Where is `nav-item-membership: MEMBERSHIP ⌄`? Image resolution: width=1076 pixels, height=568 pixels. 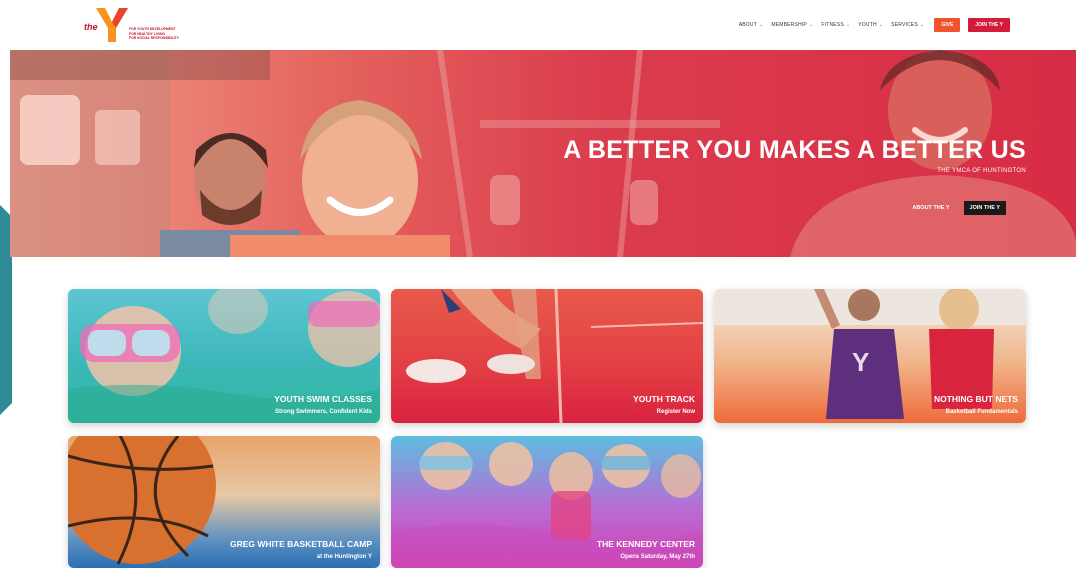 nav-item-membership: MEMBERSHIP ⌄ is located at coordinates (792, 25).